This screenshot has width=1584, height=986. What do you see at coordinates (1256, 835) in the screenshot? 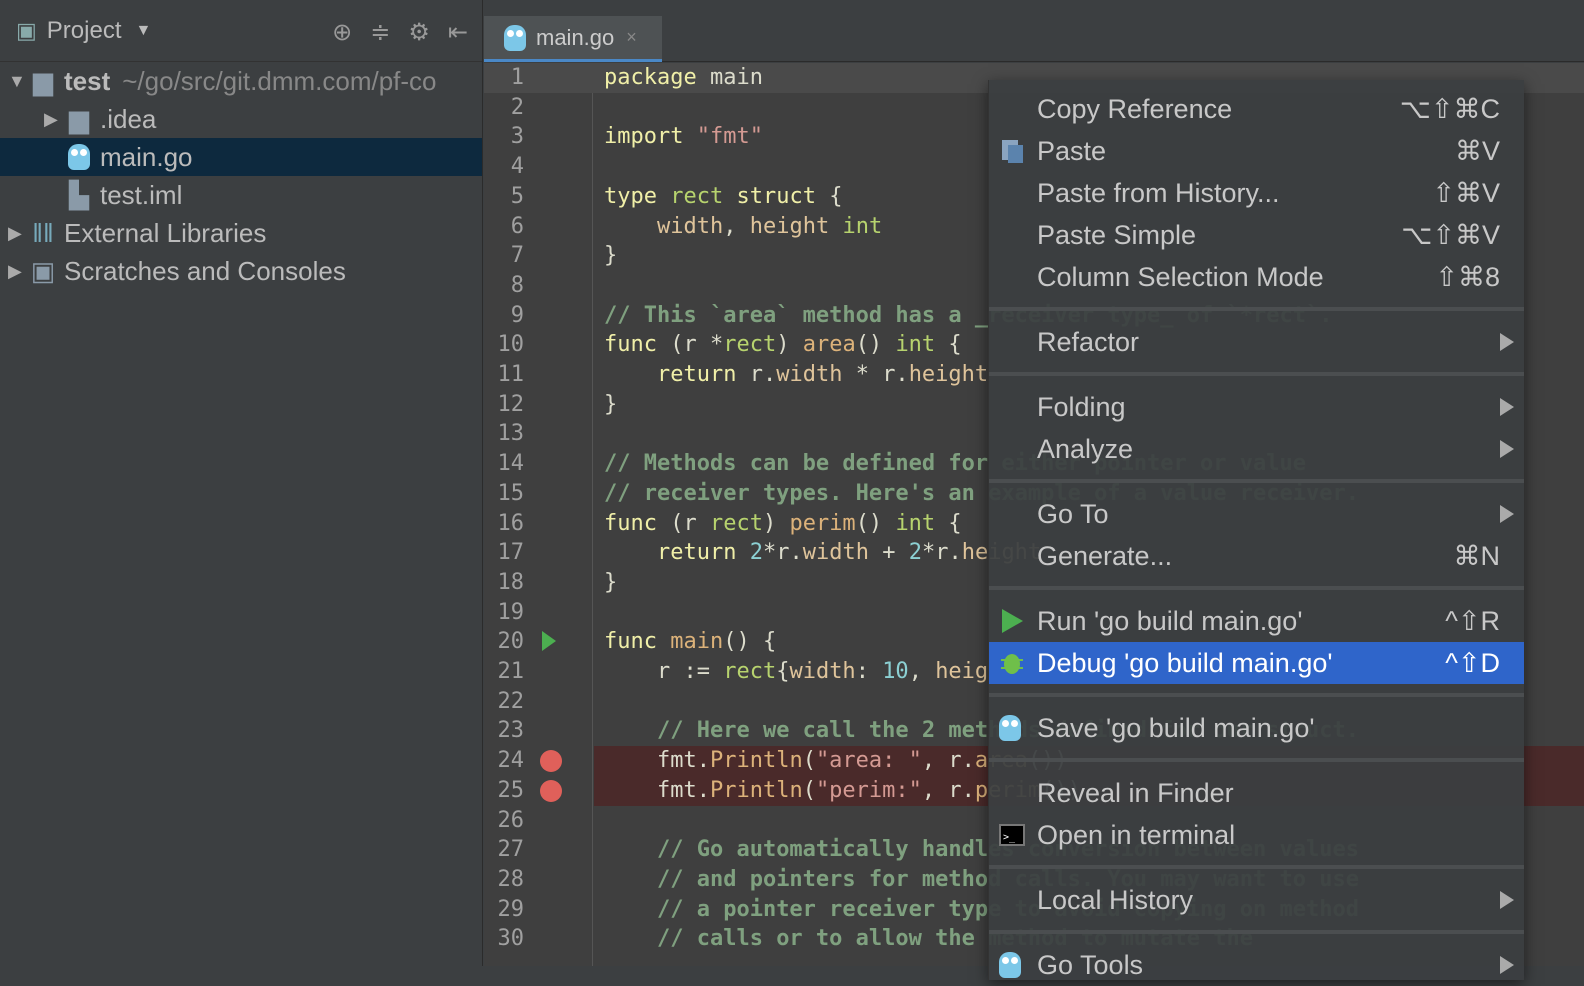
I see `menu-item-open-in-terminal: >_ Open in terminal` at bounding box center [1256, 835].